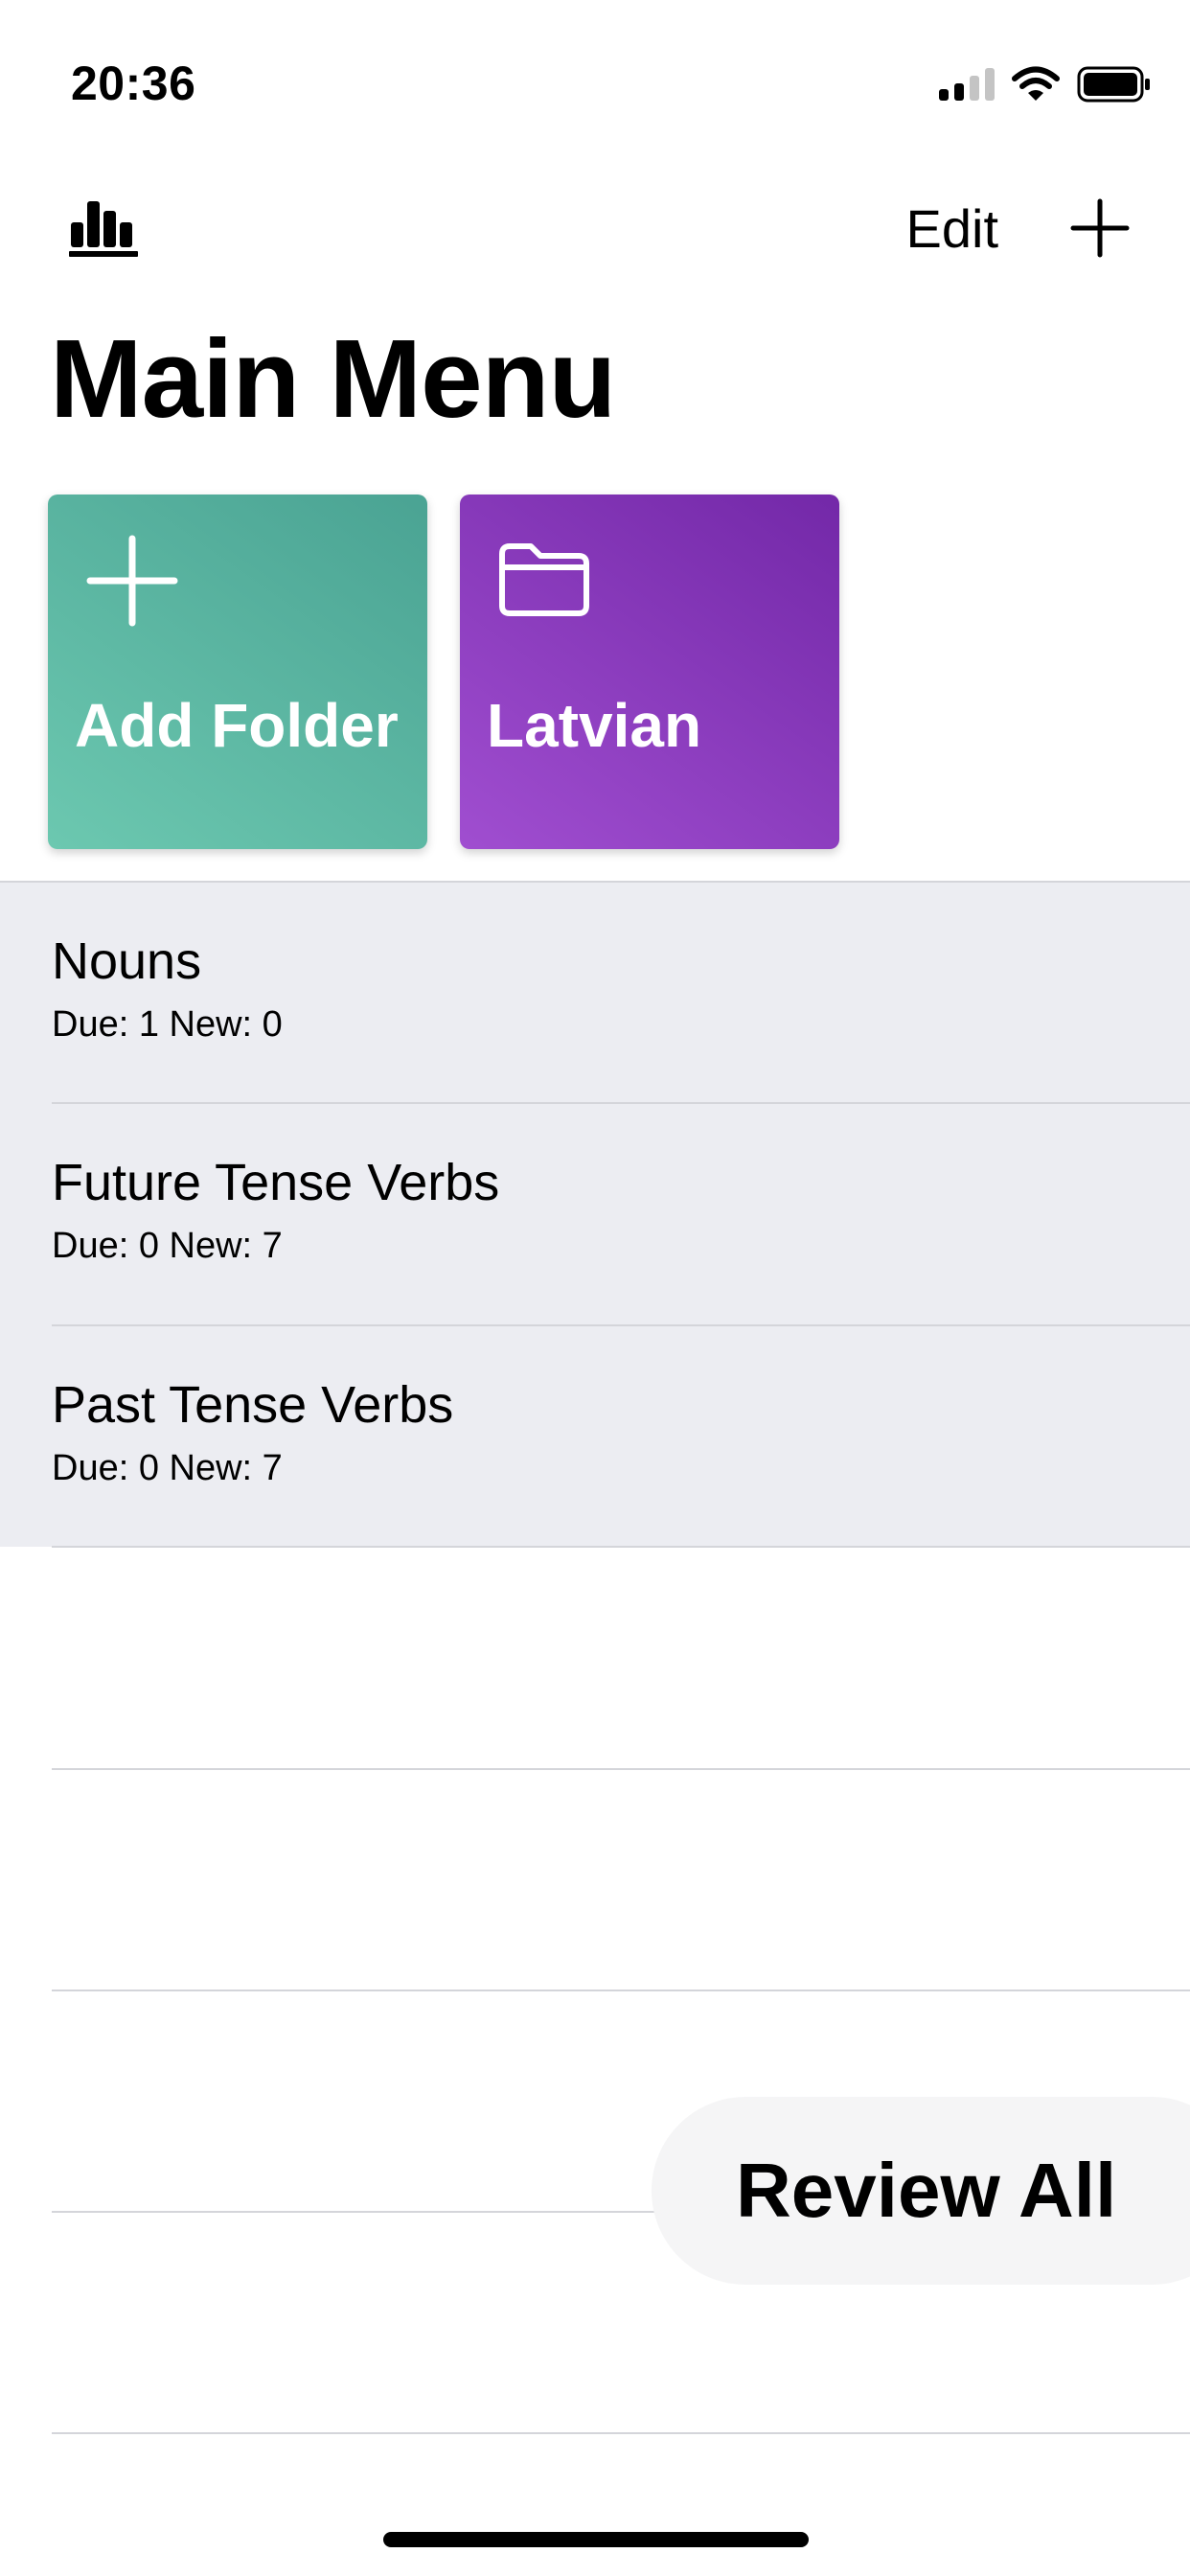  I want to click on status-time: 20:36, so click(133, 83).